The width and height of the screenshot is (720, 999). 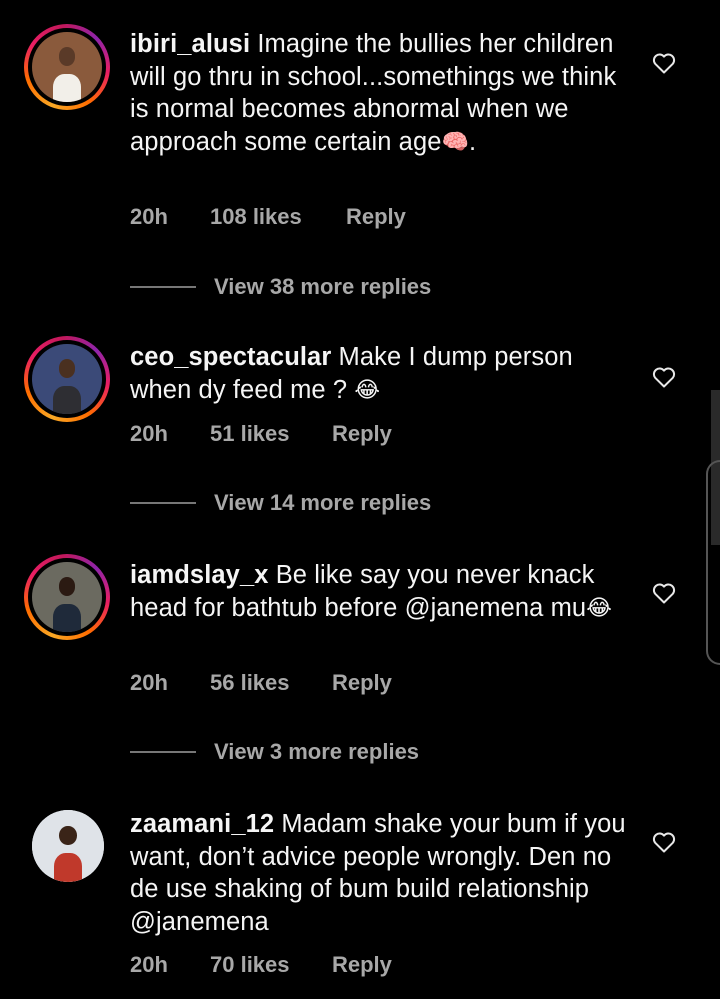 What do you see at coordinates (271, 683) in the screenshot?
I see `comment-likes: 56 likes` at bounding box center [271, 683].